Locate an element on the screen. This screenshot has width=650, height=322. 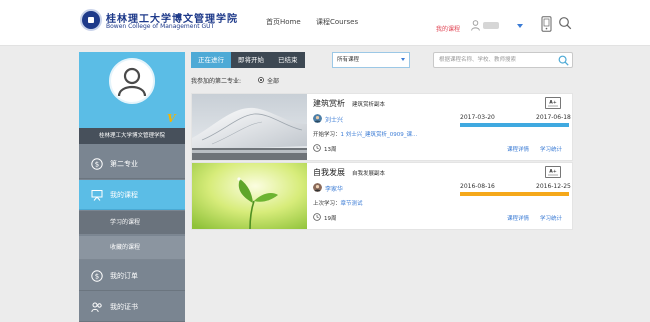
tab-finished: 已结束 is located at coordinates (288, 60).